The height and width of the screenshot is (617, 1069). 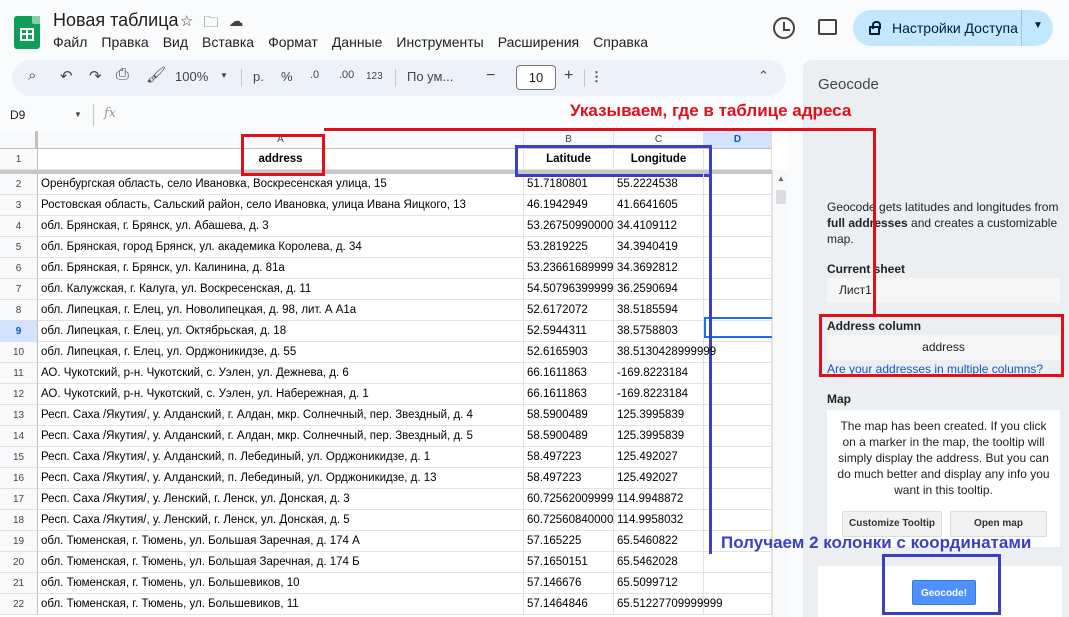 What do you see at coordinates (346, 75) in the screenshot?
I see `increase-decimal-button: .00` at bounding box center [346, 75].